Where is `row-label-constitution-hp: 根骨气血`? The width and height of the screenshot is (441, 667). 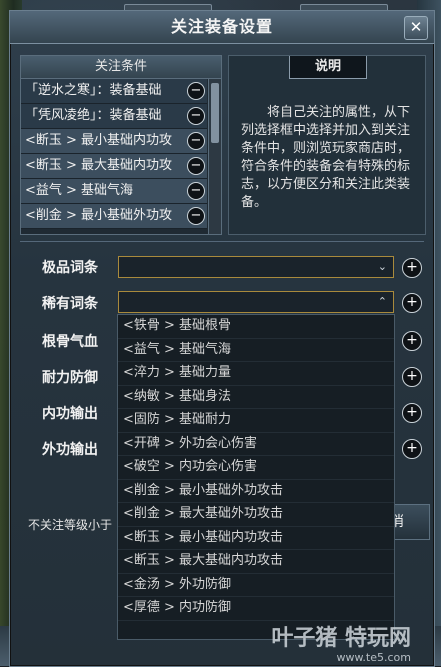 row-label-constitution-hp: 根骨气血 is located at coordinates (70, 342).